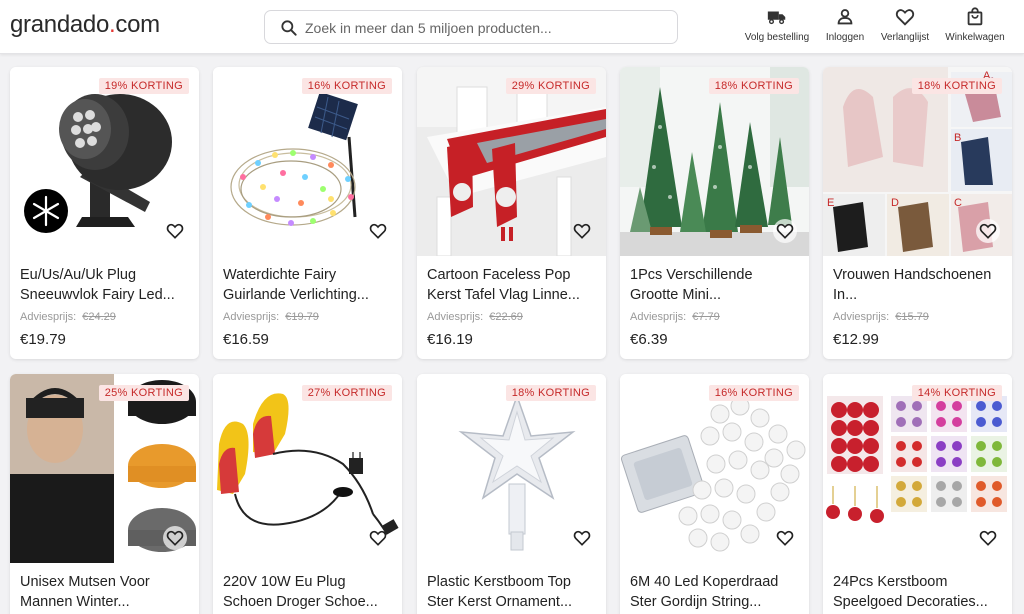 The width and height of the screenshot is (1024, 614). Describe the element at coordinates (958, 203) in the screenshot. I see `glove-label-c: C` at that location.